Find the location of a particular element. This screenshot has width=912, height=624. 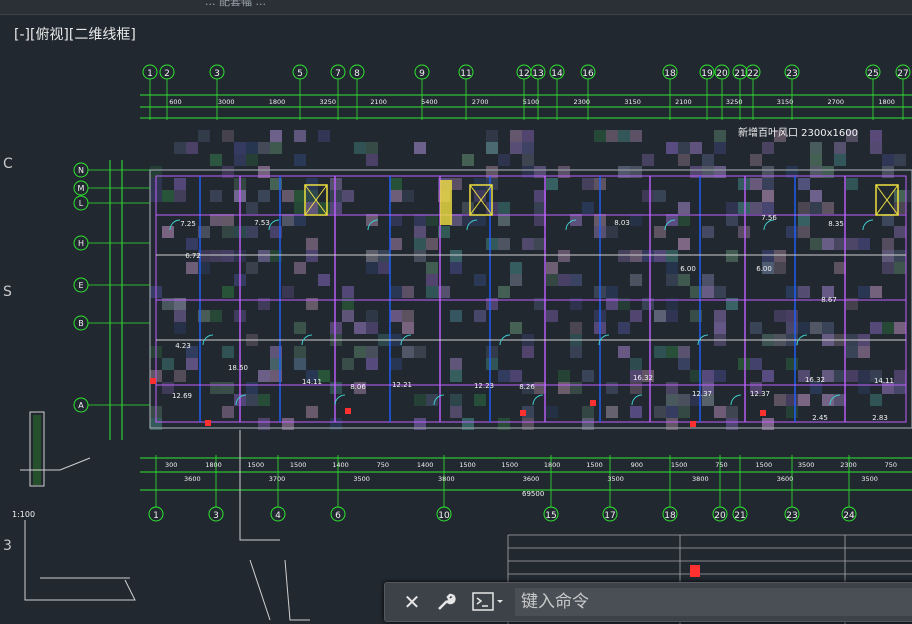

grid-label-top: 21 is located at coordinates (739, 74).